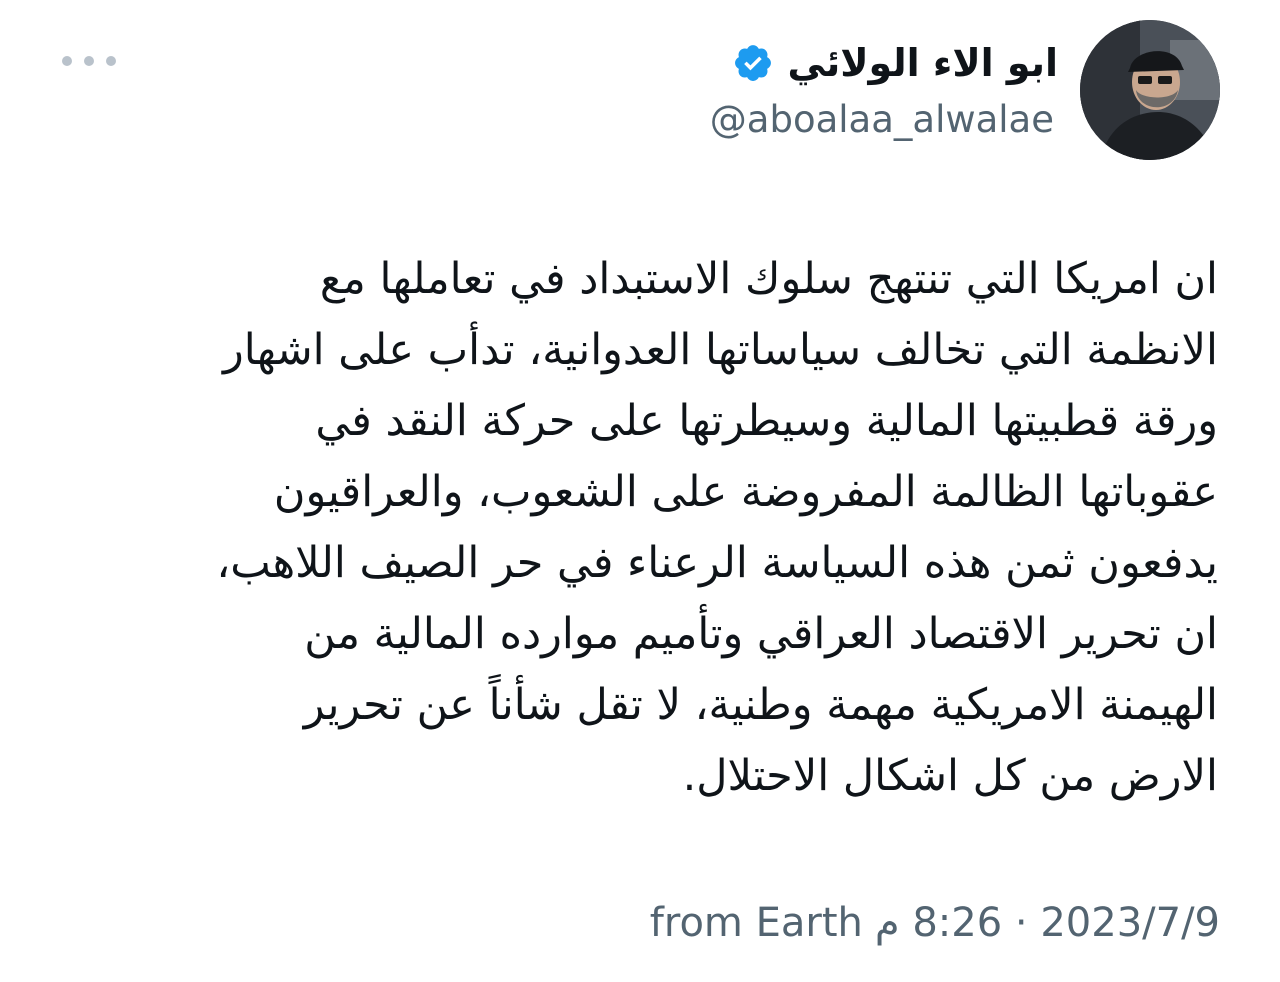 The width and height of the screenshot is (1280, 982). What do you see at coordinates (923, 63) in the screenshot?
I see `display-name: ابو الاء الولائي` at bounding box center [923, 63].